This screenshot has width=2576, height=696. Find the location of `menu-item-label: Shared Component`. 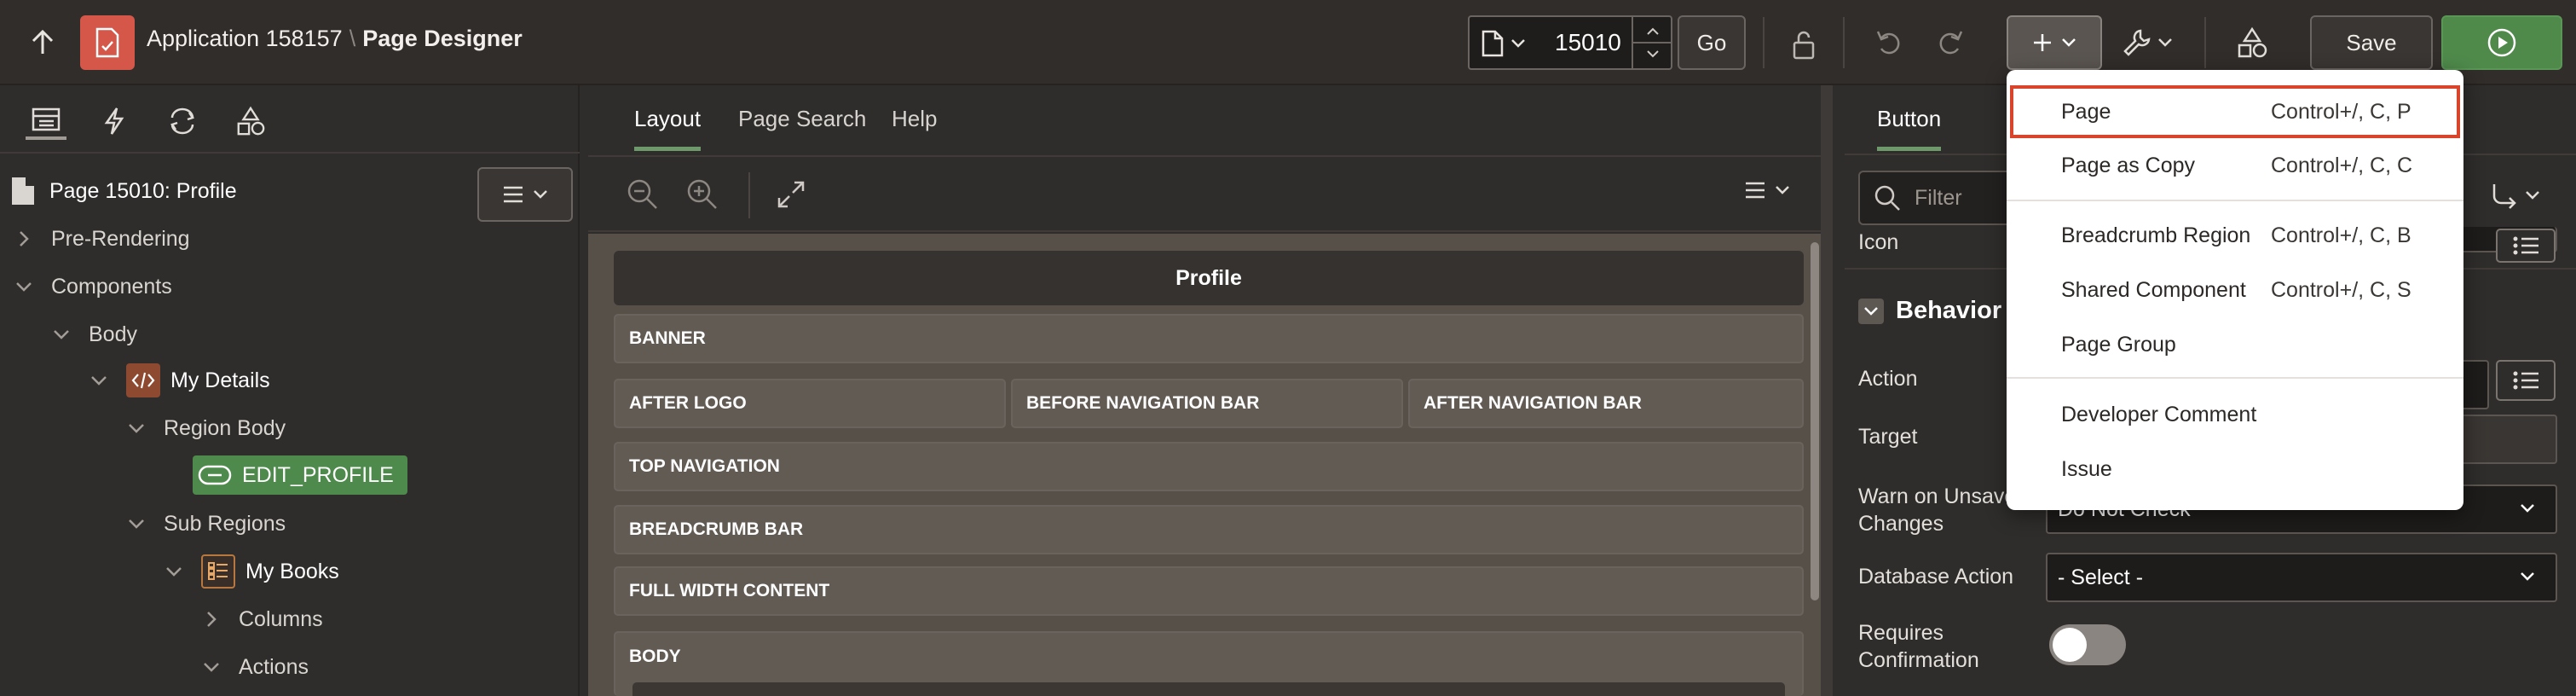

menu-item-label: Shared Component is located at coordinates (2153, 289).